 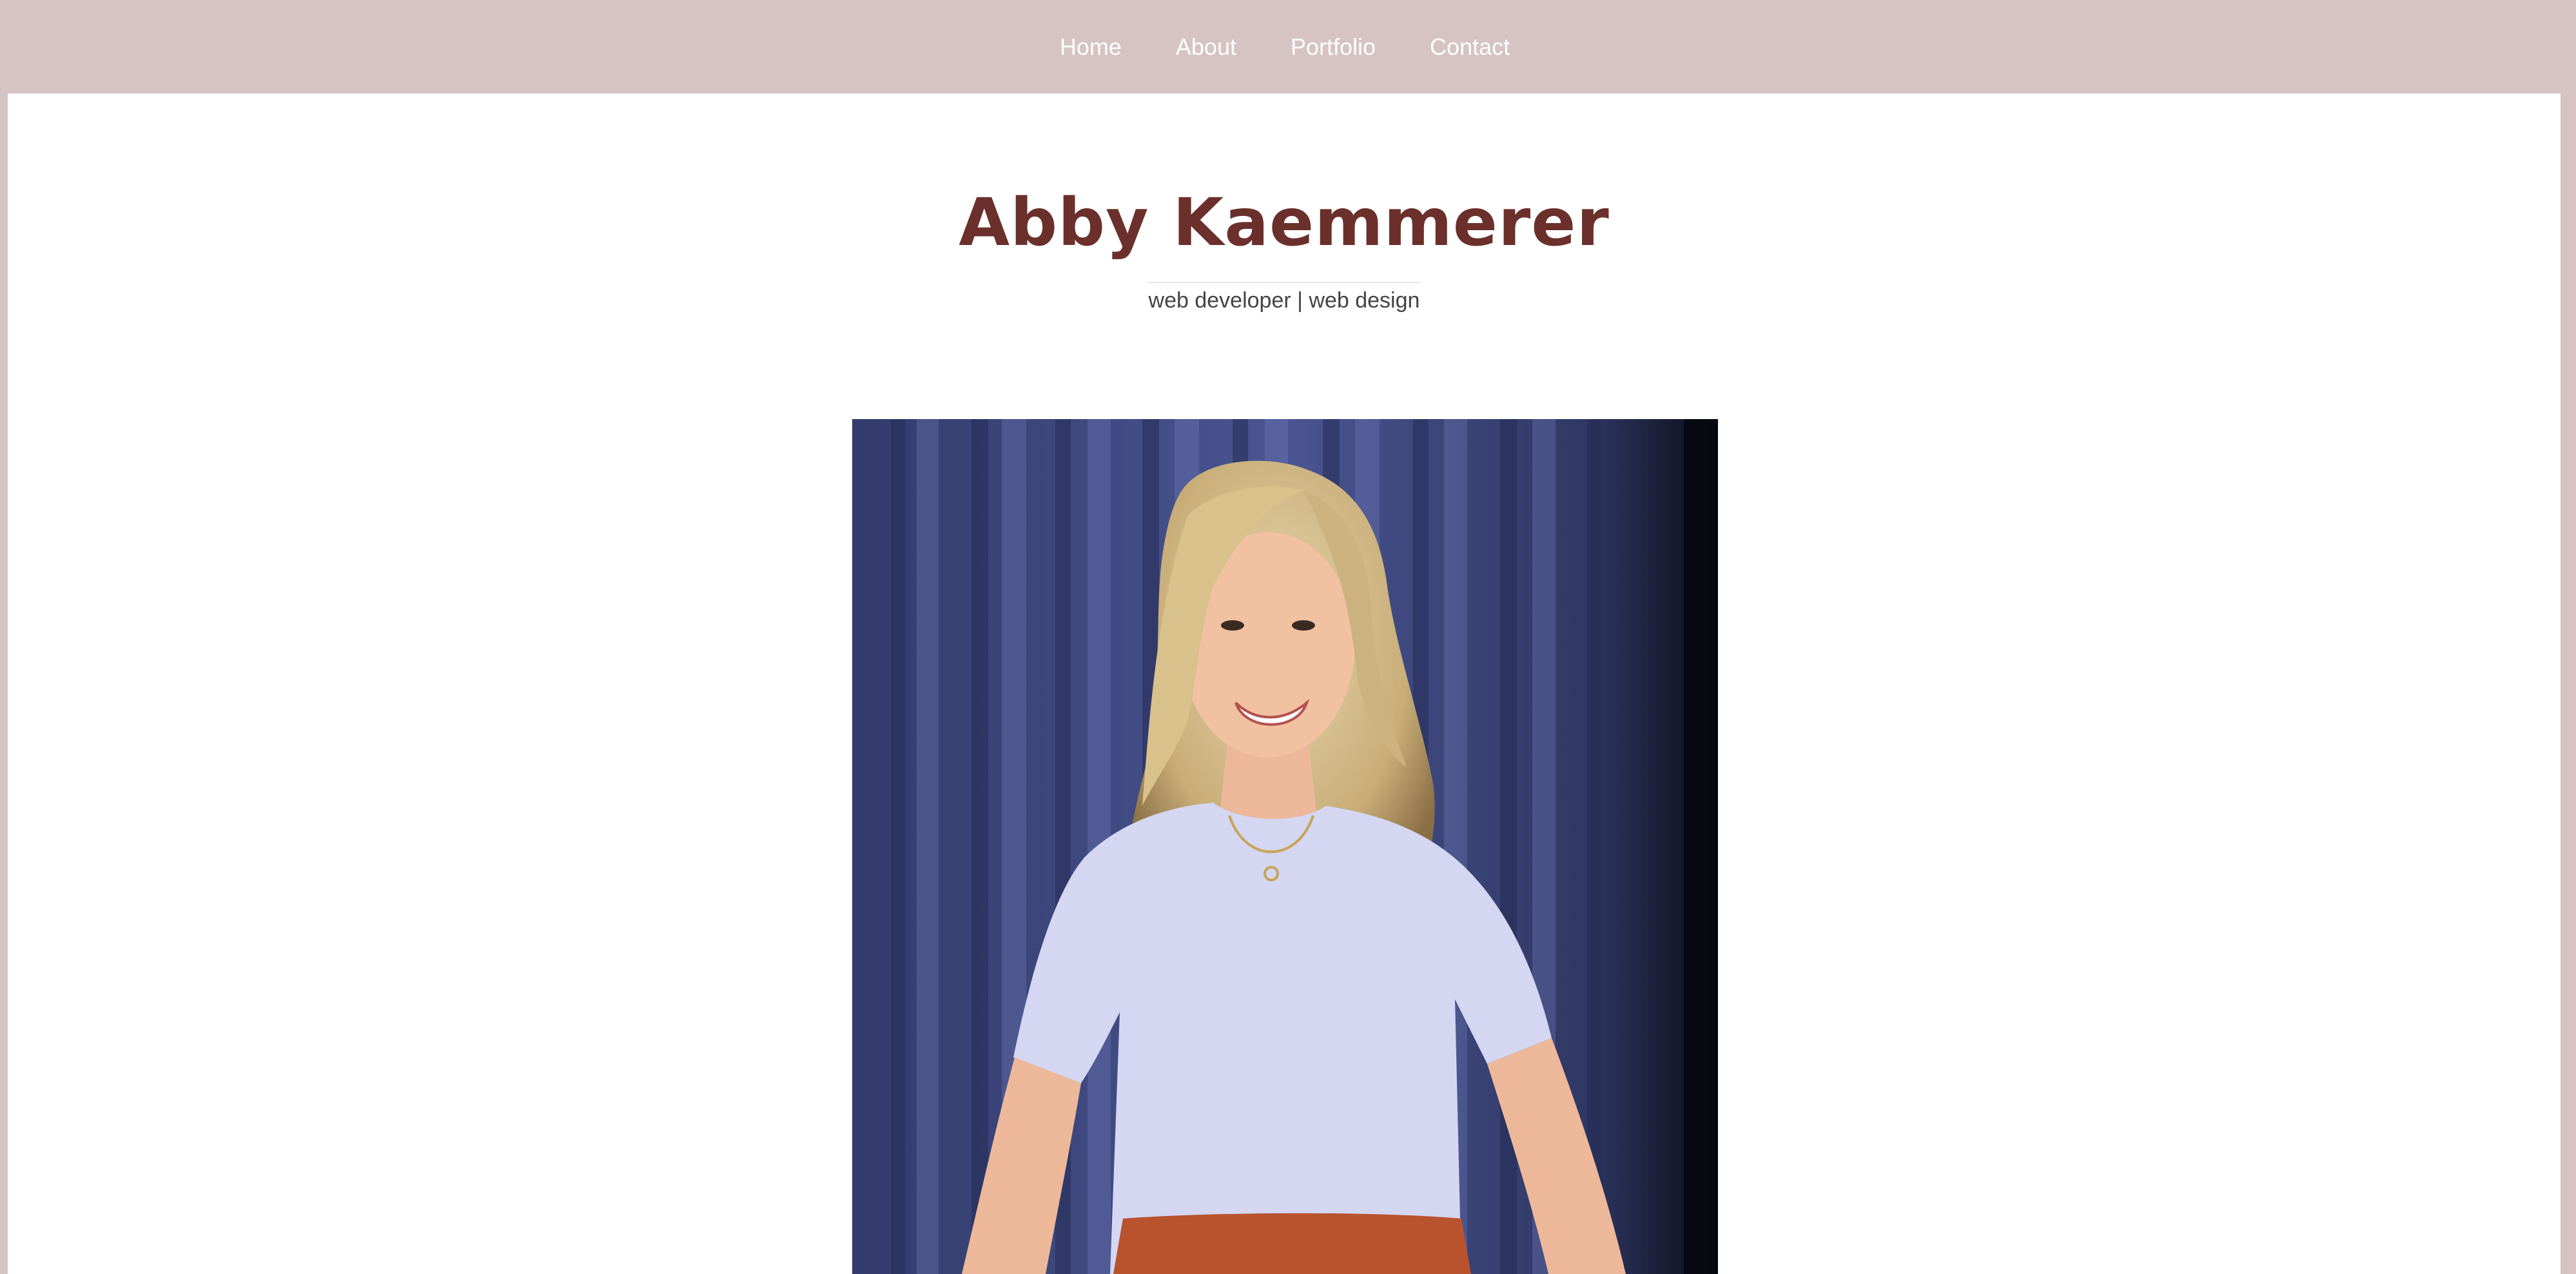 I want to click on nav-list: Home About Portfolio Contact, so click(x=1285, y=47).